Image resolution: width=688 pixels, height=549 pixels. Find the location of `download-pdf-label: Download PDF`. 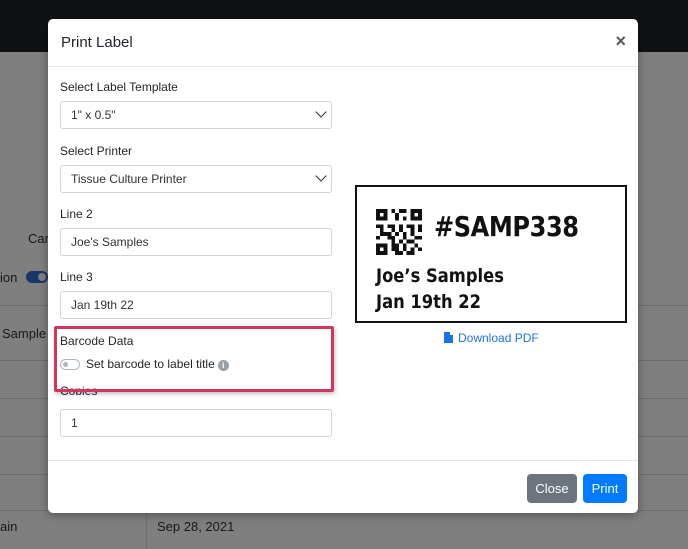

download-pdf-label: Download PDF is located at coordinates (498, 338).